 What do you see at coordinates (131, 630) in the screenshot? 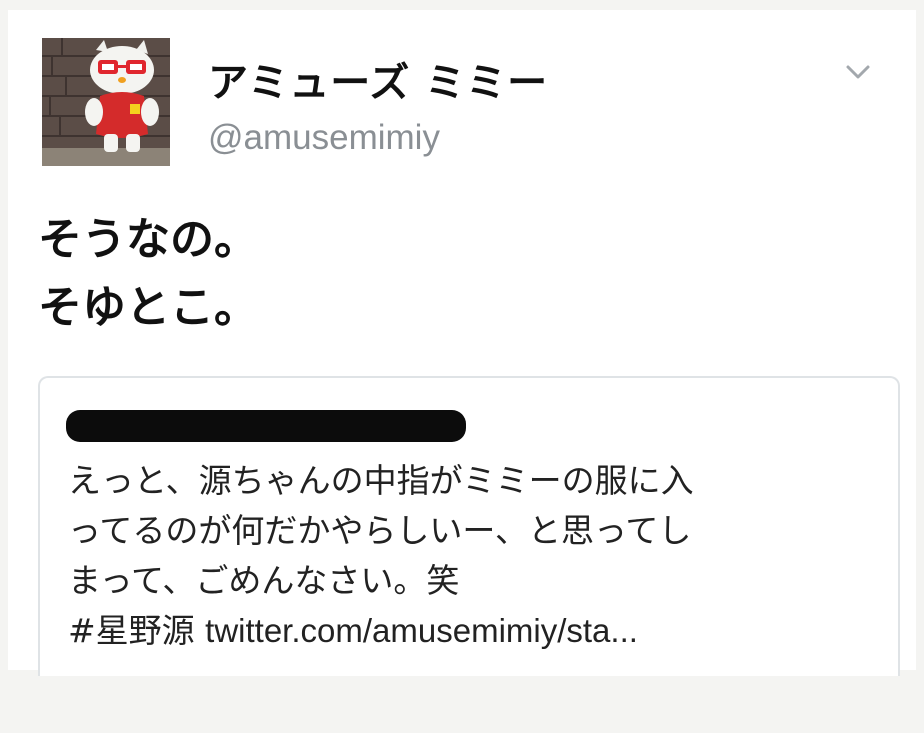
I see `hashtag-link: #星野源` at bounding box center [131, 630].